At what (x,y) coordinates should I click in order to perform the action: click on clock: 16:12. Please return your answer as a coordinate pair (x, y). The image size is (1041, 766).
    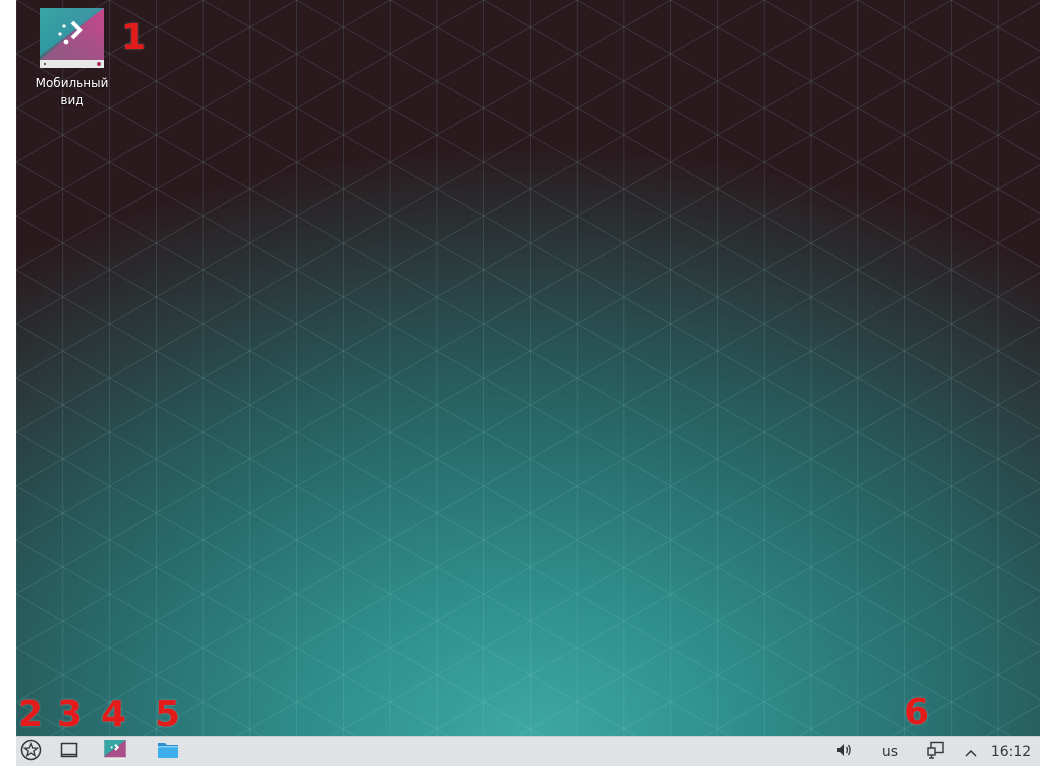
    Looking at the image, I should click on (1011, 752).